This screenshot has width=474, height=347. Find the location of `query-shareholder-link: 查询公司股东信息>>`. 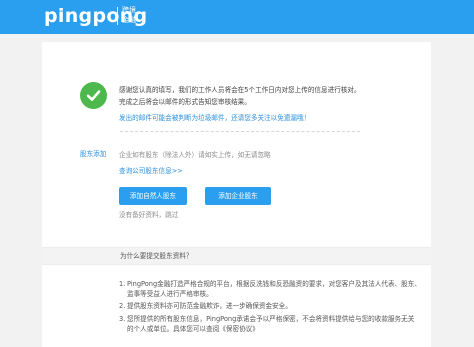

query-shareholder-link: 查询公司股东信息>> is located at coordinates (151, 171).